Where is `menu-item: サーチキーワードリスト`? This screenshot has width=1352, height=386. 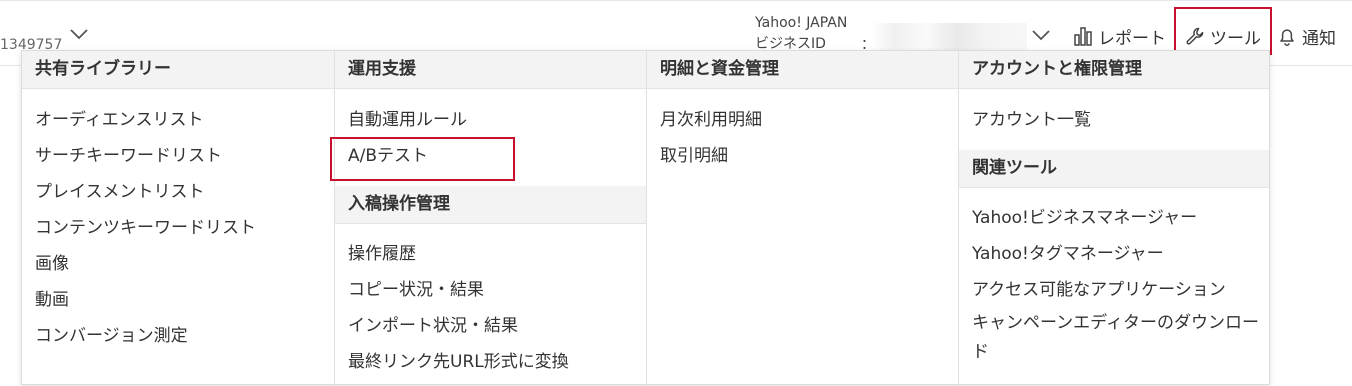 menu-item: サーチキーワードリスト is located at coordinates (128, 156).